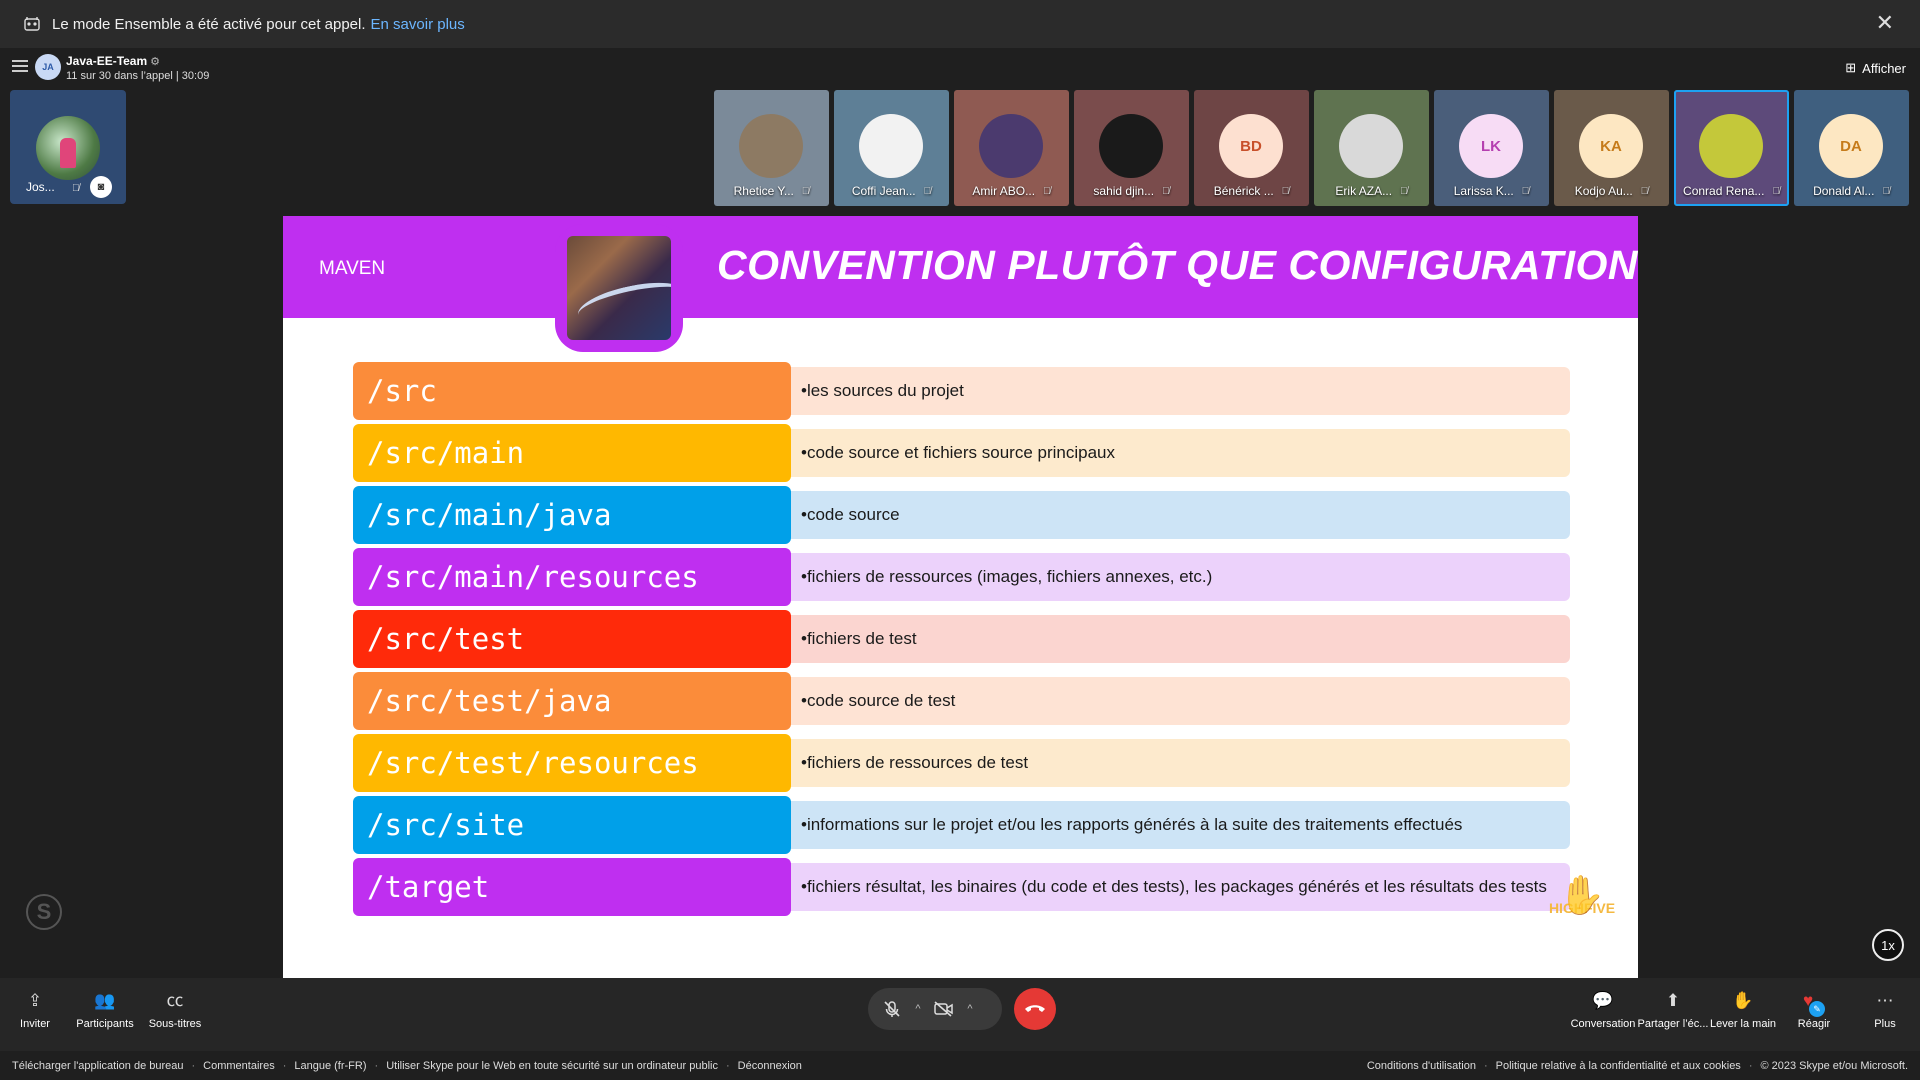  Describe the element at coordinates (352, 268) in the screenshot. I see `slide-tag: MAVEN` at that location.